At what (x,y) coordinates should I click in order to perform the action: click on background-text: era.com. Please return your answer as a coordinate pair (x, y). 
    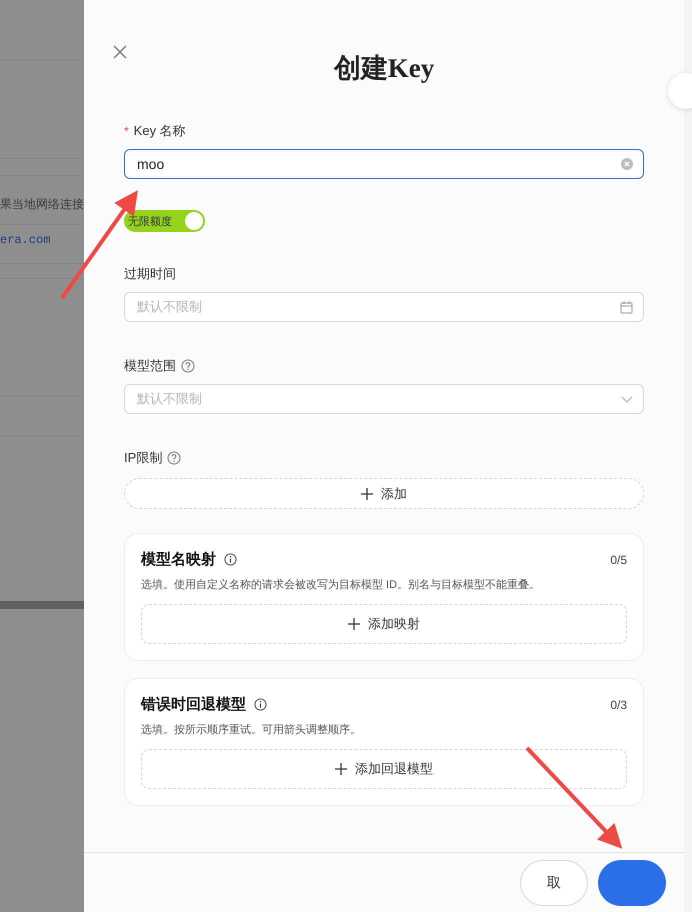
    Looking at the image, I should click on (26, 240).